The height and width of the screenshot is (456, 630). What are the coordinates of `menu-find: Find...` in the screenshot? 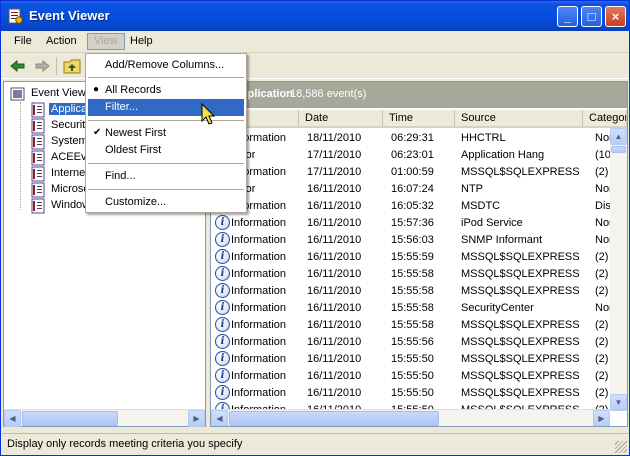 It's located at (166, 176).